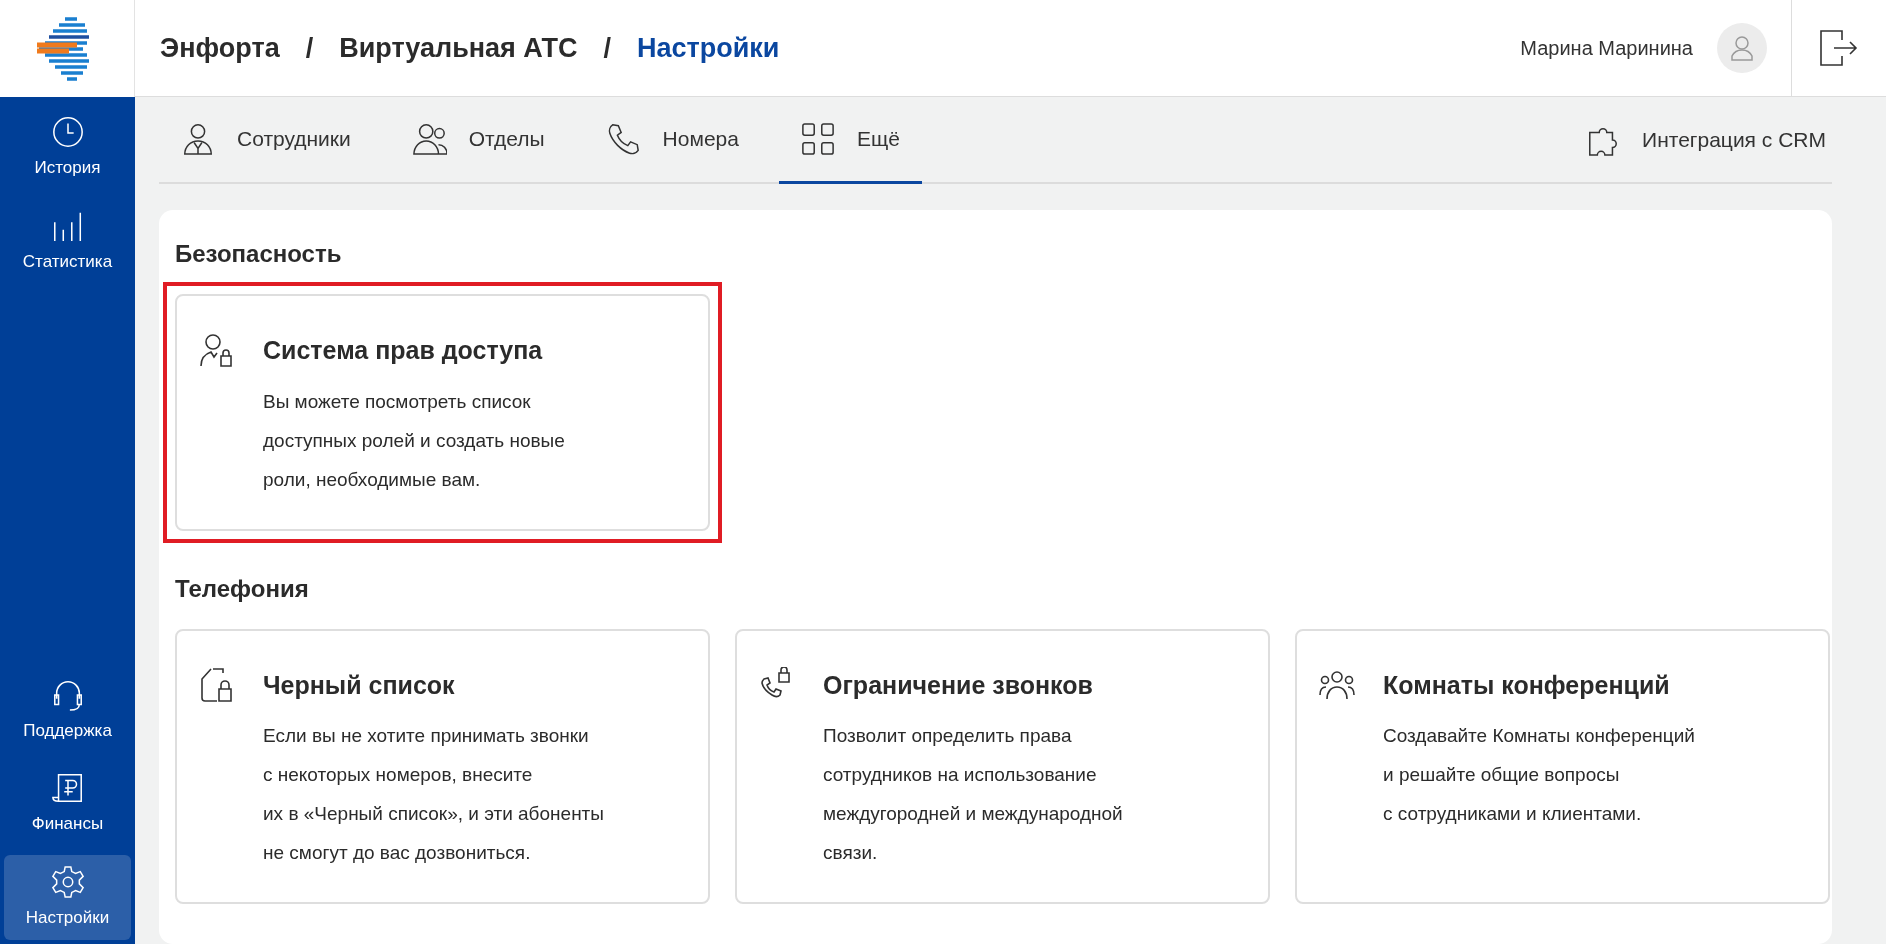 The image size is (1886, 944). I want to click on card-description: Вы можете посмотреть список доступных ролей и создать новые роли, необходимые вам., so click(414, 440).